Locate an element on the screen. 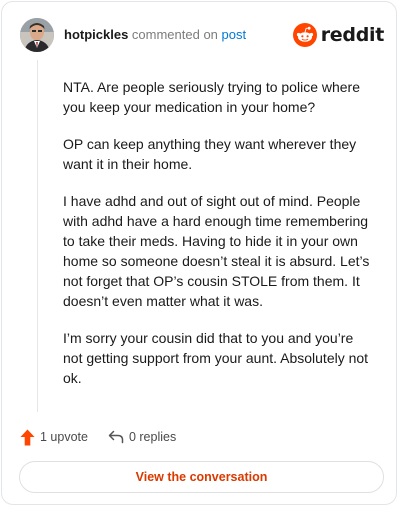 The image size is (400, 508). avatar is located at coordinates (37, 35).